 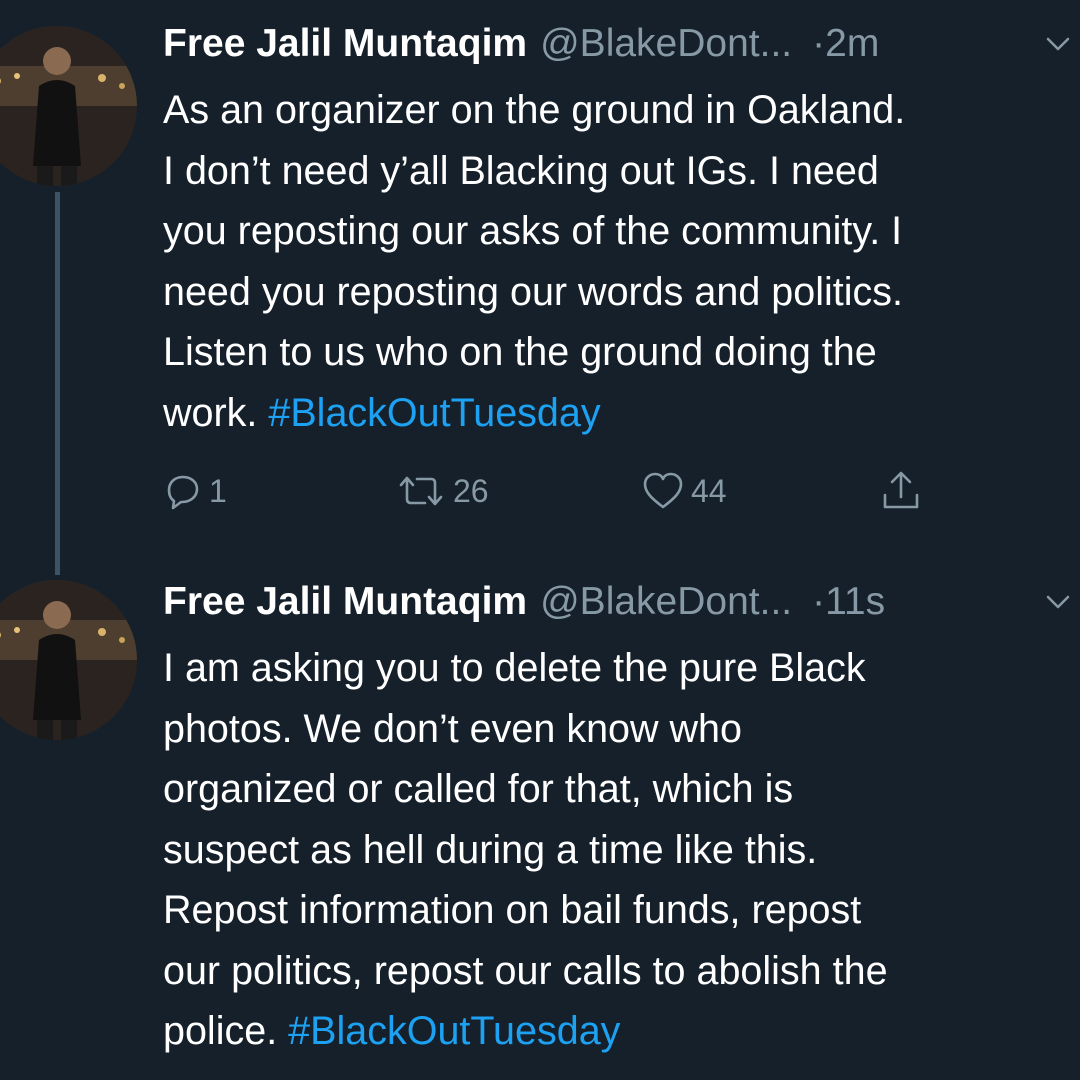 I want to click on retweet-count: 26, so click(x=471, y=490).